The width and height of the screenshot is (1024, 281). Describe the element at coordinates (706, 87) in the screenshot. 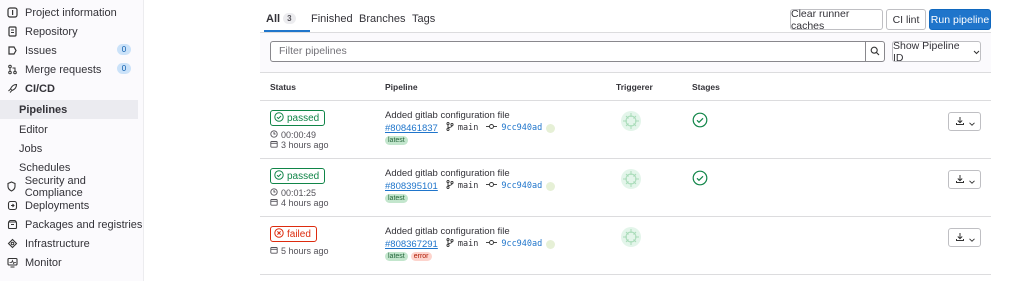

I see `header-stages: Stages` at that location.